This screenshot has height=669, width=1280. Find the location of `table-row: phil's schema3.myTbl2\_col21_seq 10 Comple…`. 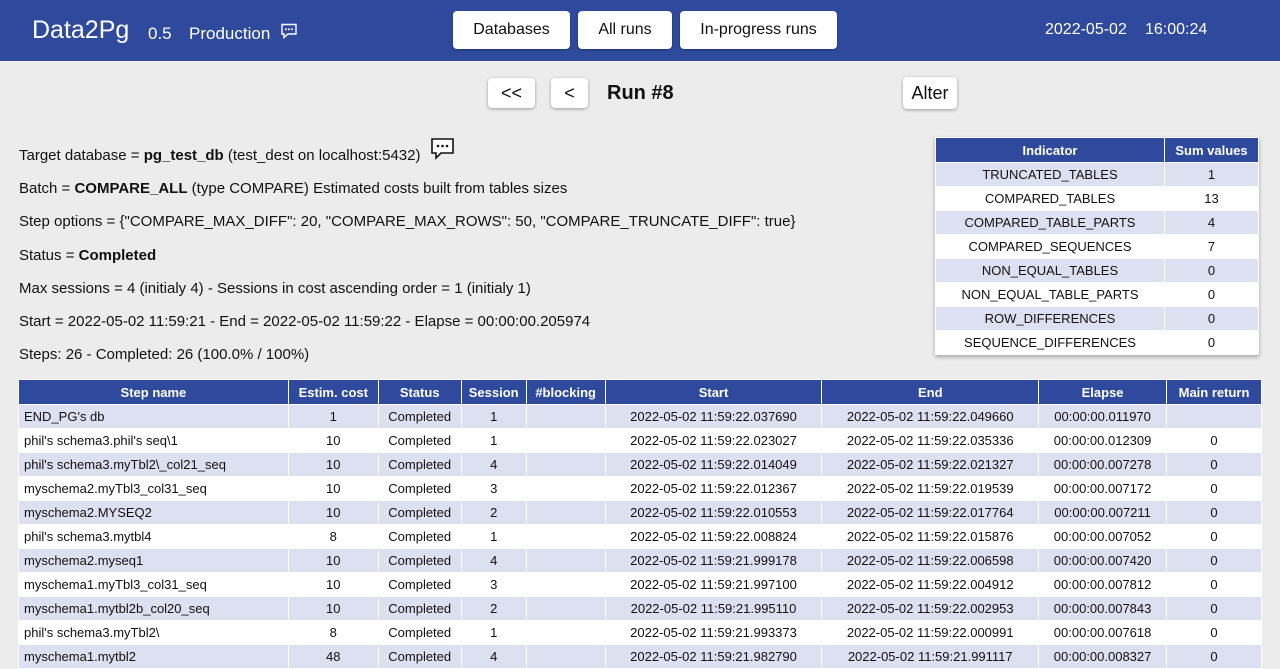

table-row: phil's schema3.myTbl2\_col21_seq 10 Comple… is located at coordinates (640, 464).